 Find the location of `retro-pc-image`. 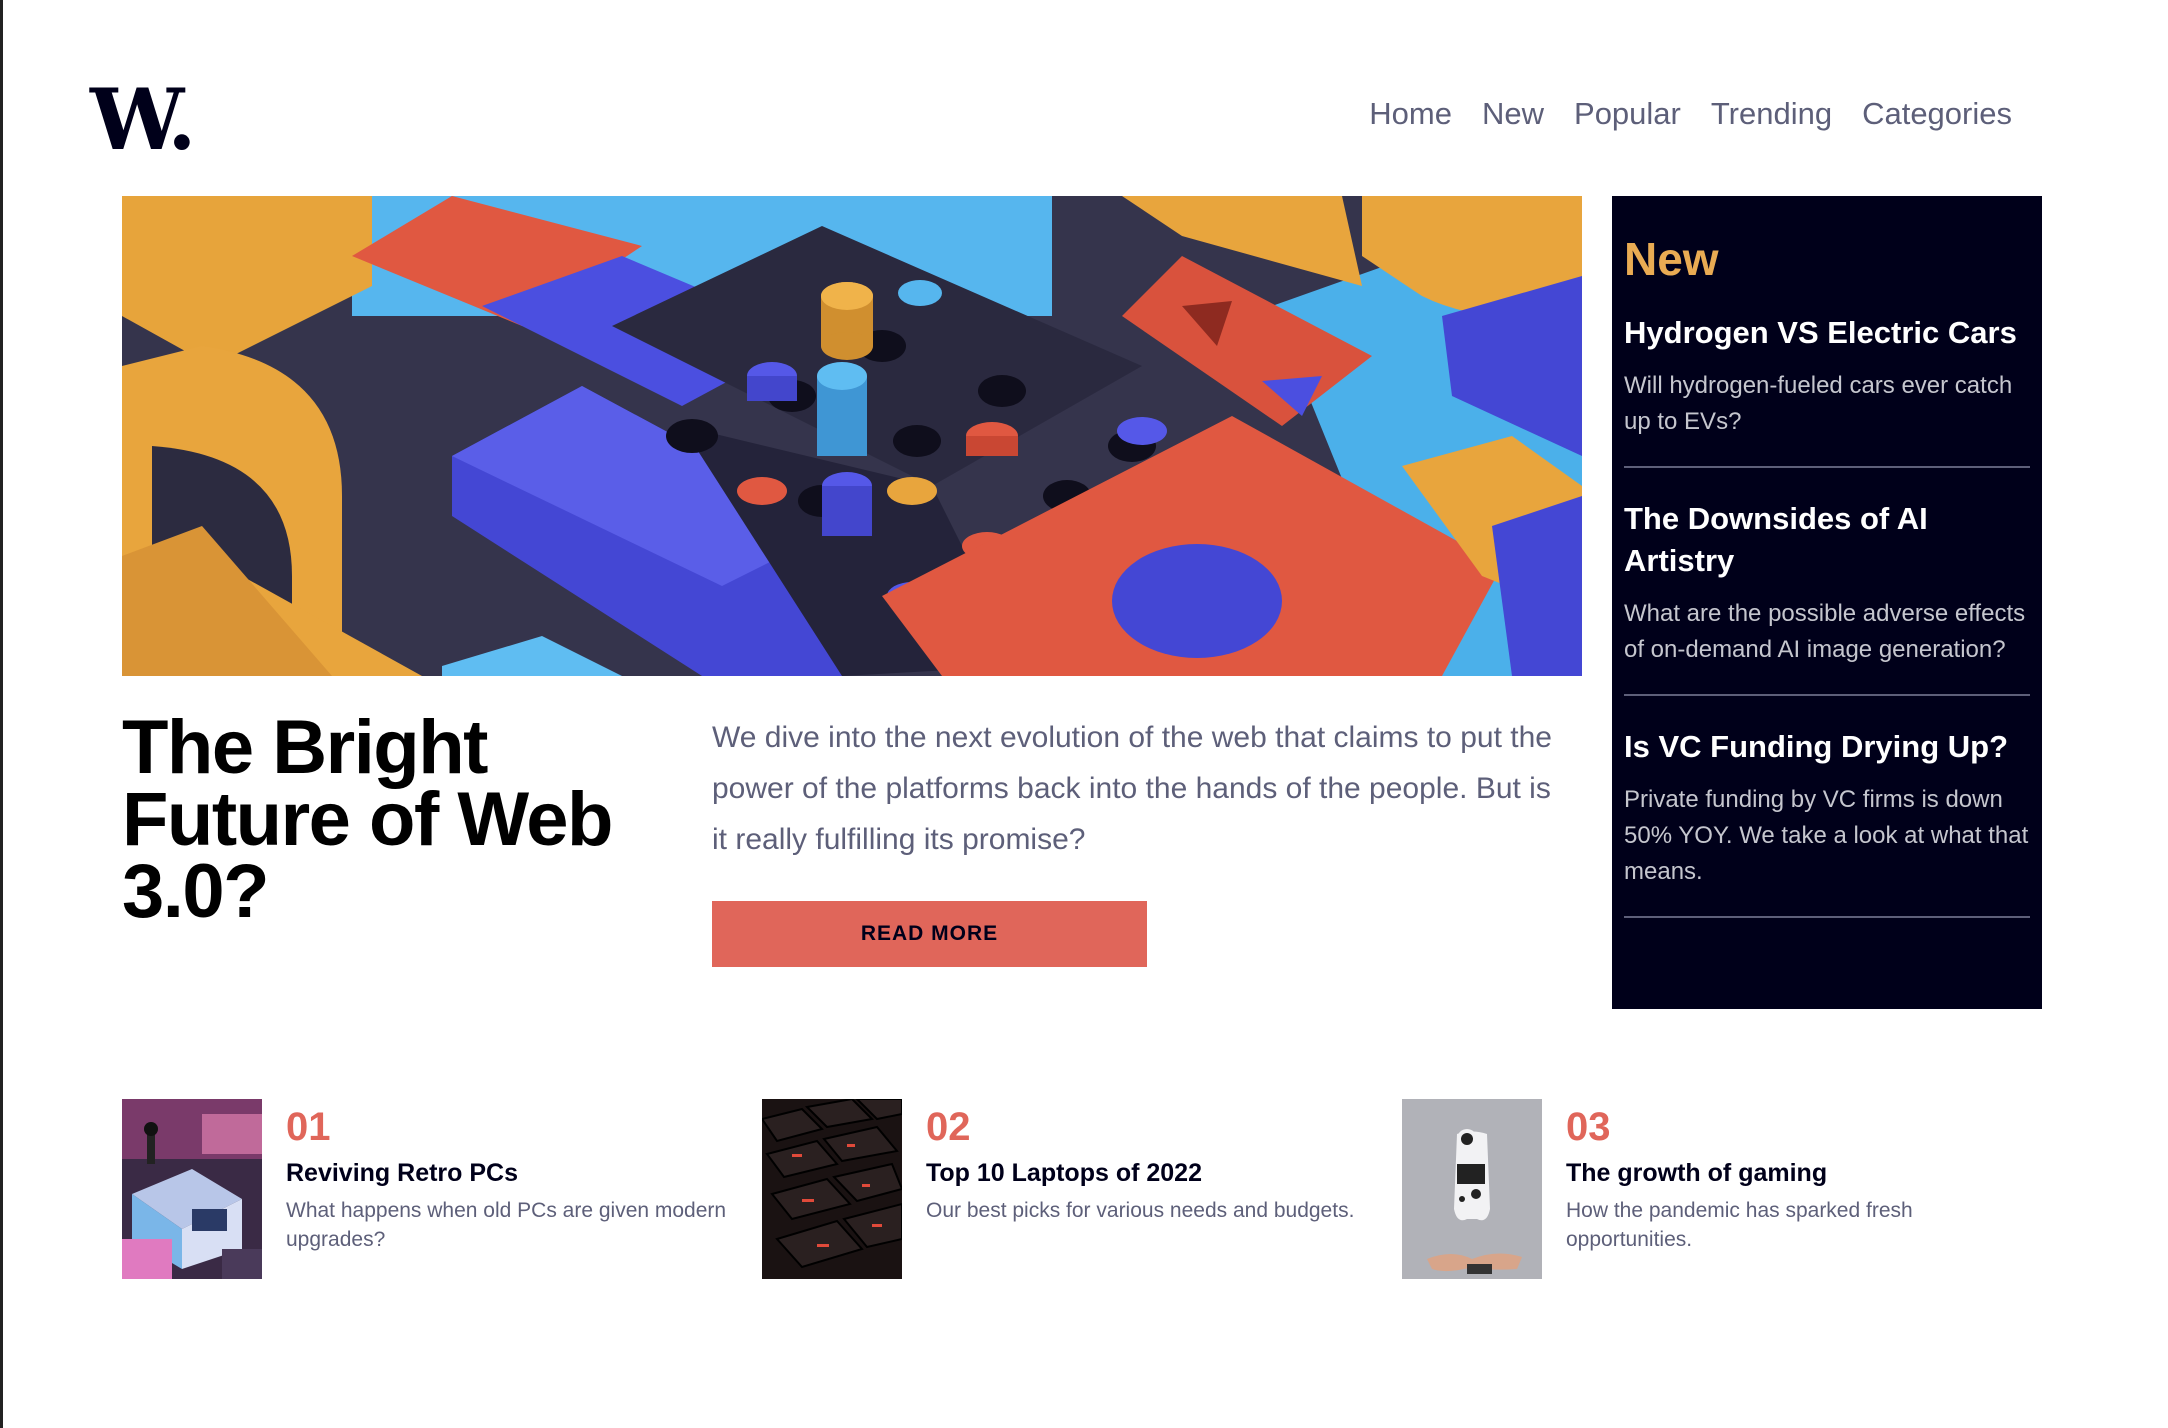

retro-pc-image is located at coordinates (192, 1189).